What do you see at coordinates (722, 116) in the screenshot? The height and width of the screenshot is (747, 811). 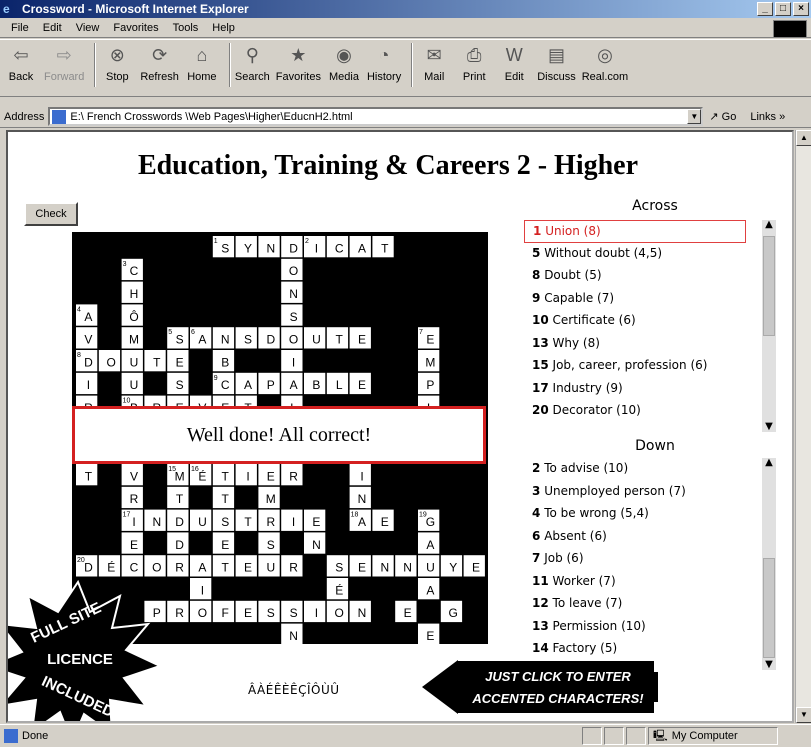 I see `go-button: ↗ Go` at bounding box center [722, 116].